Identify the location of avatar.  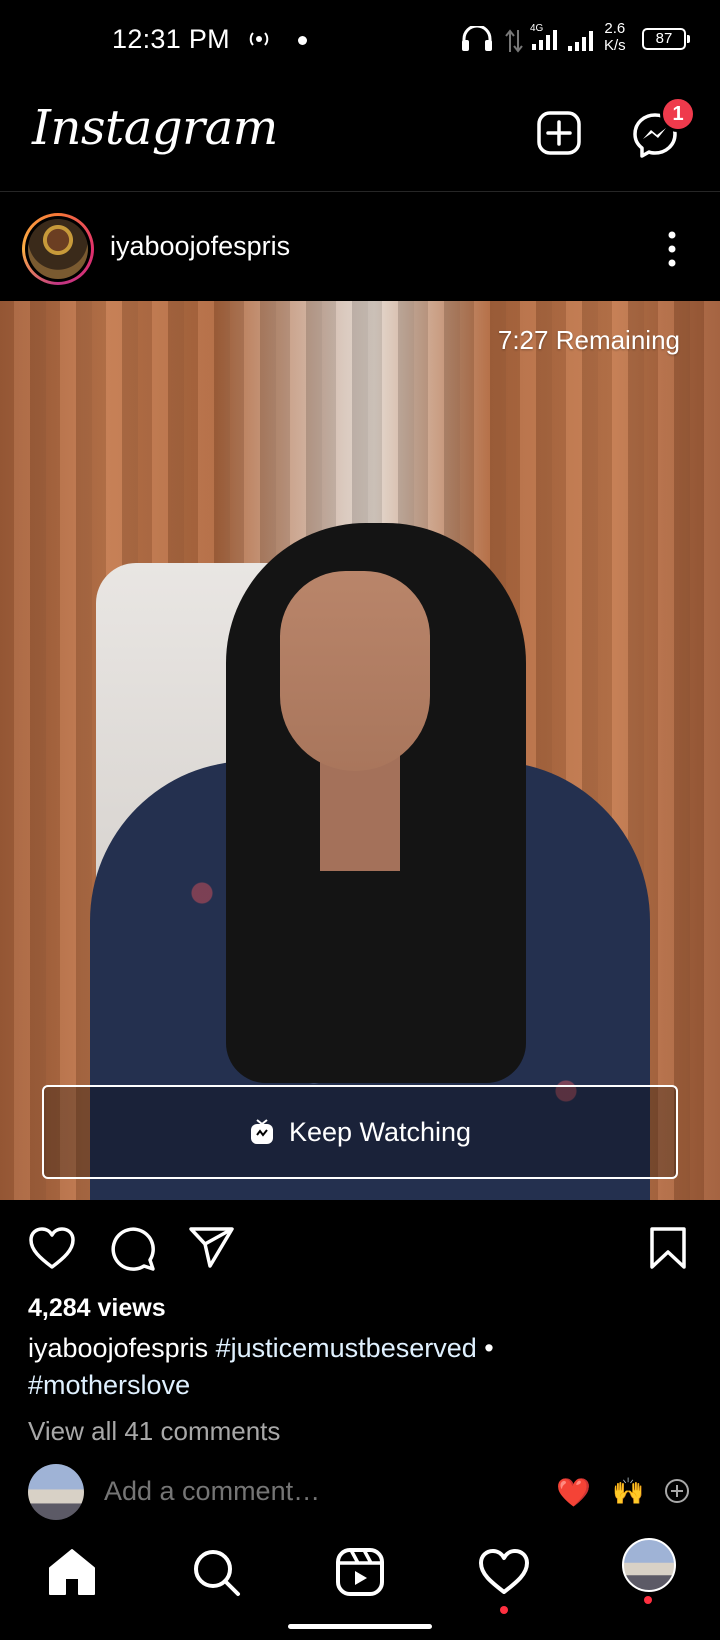
(58, 249).